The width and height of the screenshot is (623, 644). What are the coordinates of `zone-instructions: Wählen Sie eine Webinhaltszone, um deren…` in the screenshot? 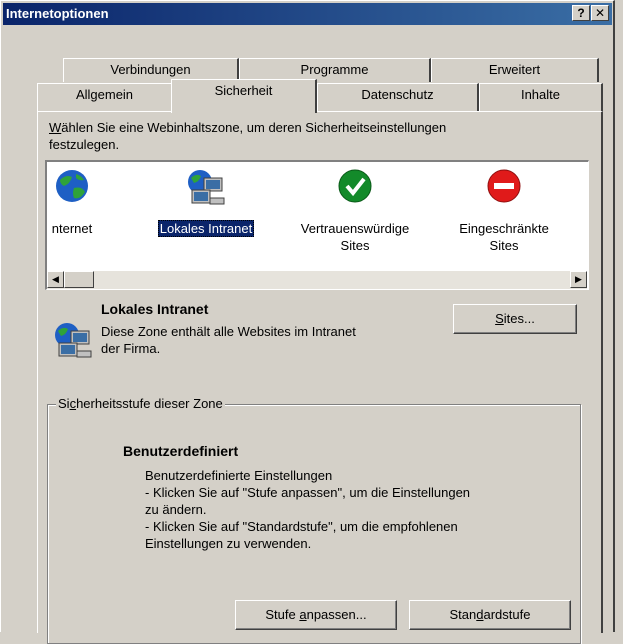 It's located at (248, 136).